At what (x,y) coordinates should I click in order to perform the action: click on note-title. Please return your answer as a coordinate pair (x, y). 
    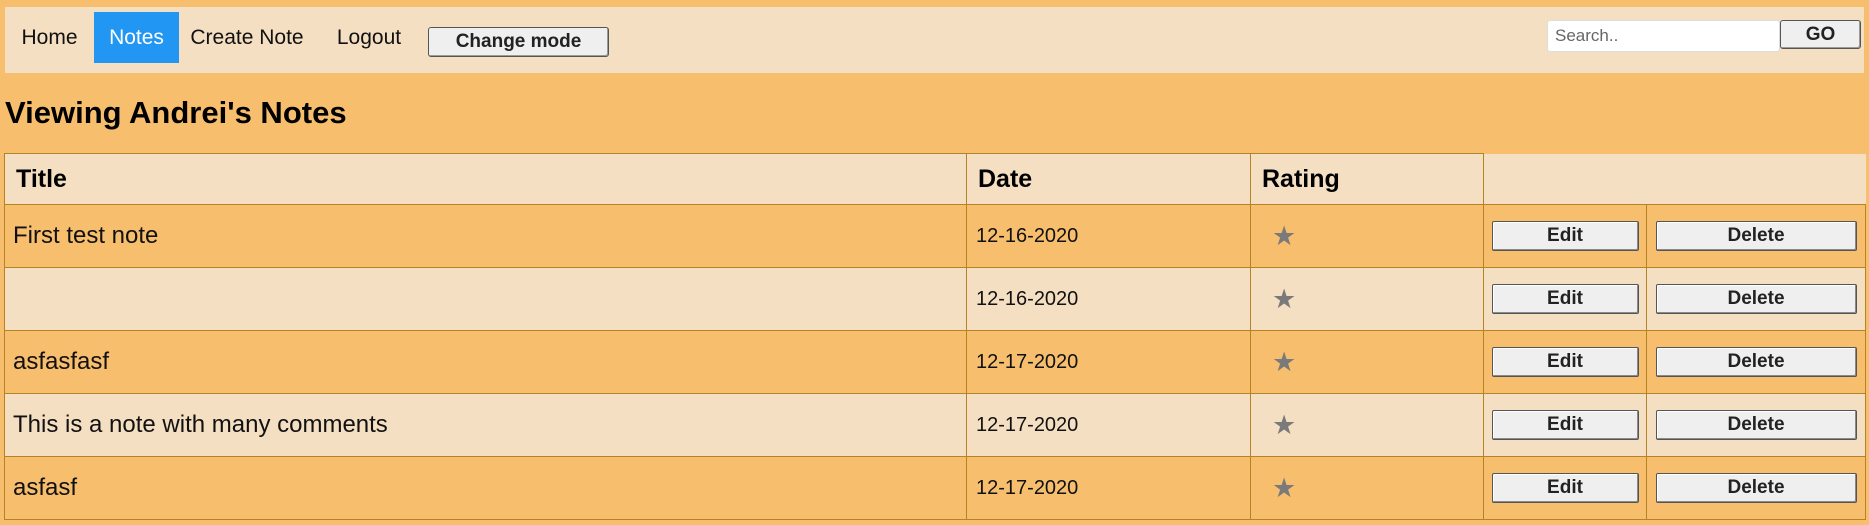
    Looking at the image, I should click on (485, 299).